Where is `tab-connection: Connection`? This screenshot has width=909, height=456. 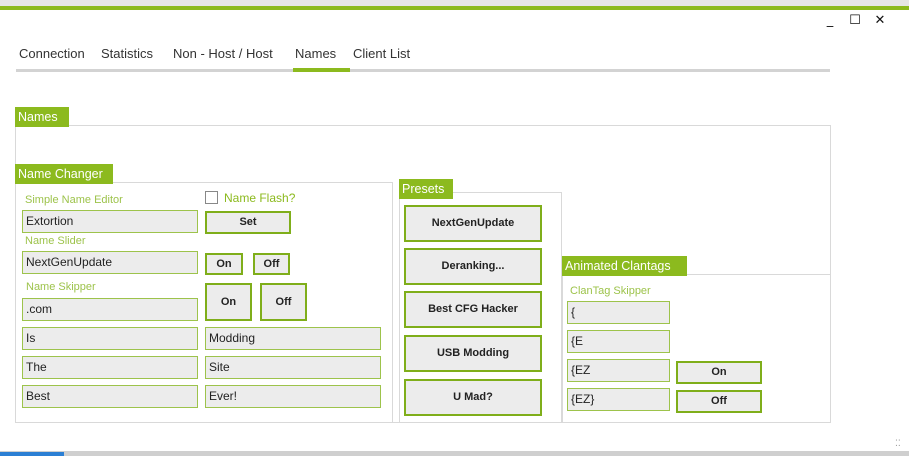
tab-connection: Connection is located at coordinates (52, 55).